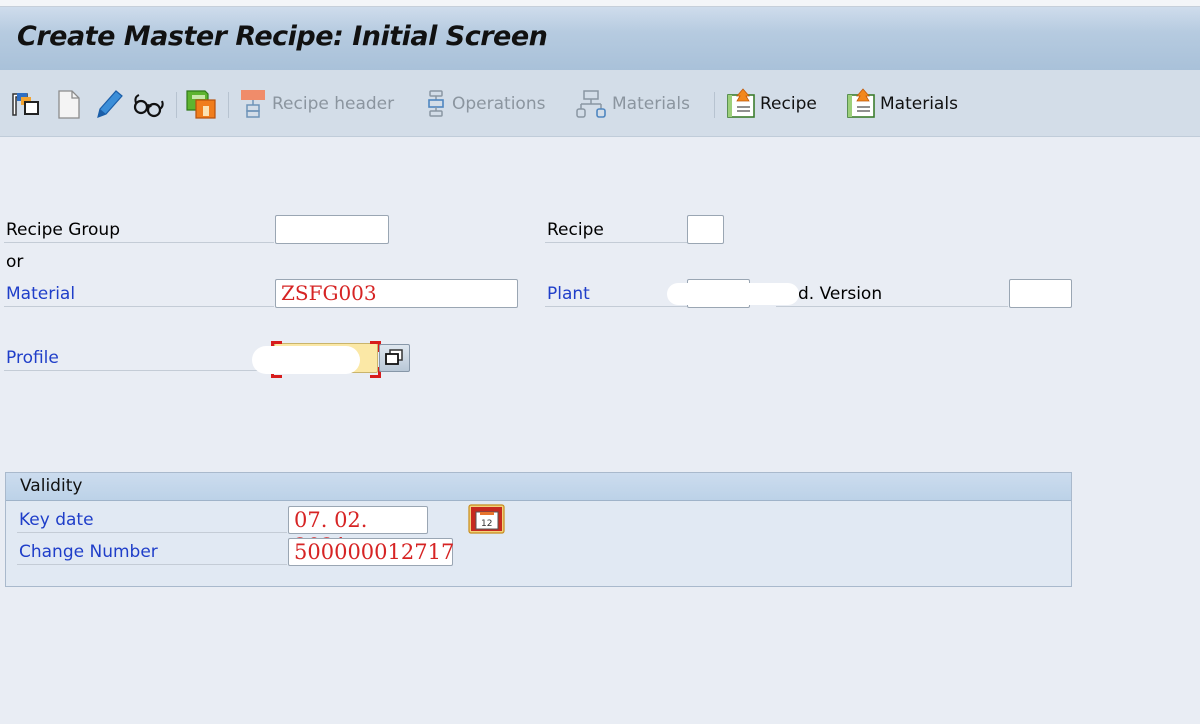 The width and height of the screenshot is (1200, 724). I want to click on production-version-input, so click(1040, 293).